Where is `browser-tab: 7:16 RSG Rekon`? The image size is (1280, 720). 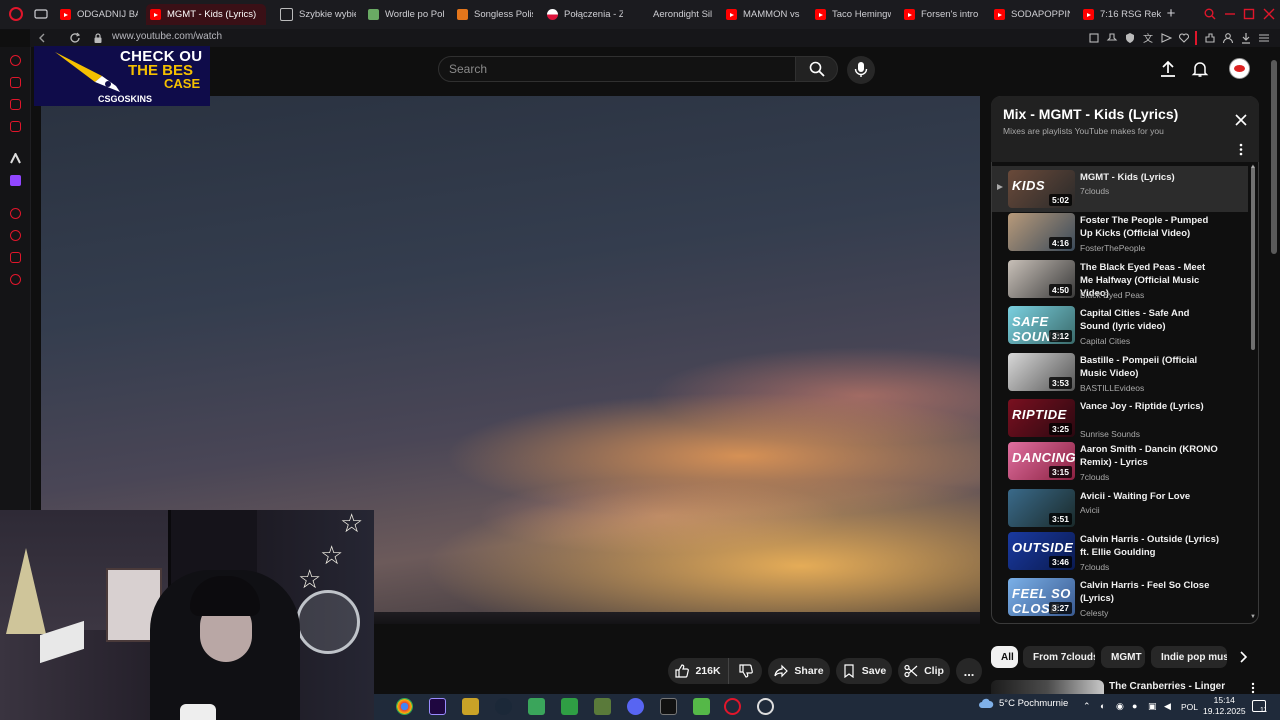
browser-tab: 7:16 RSG Rekon is located at coordinates (1120, 14).